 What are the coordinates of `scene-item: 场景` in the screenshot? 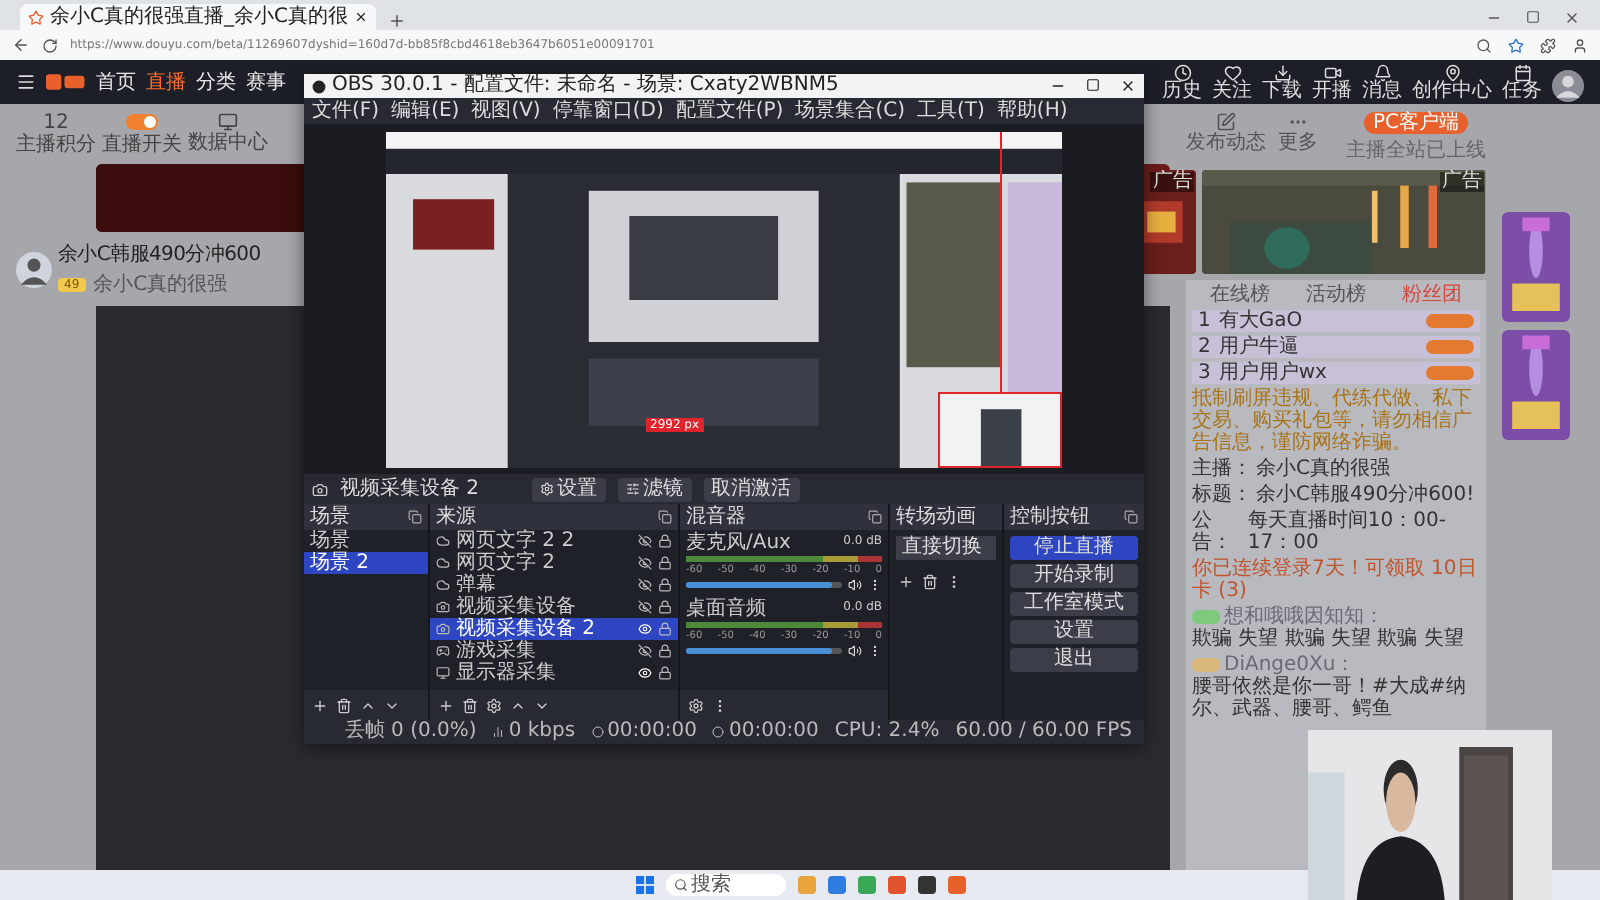 It's located at (366, 541).